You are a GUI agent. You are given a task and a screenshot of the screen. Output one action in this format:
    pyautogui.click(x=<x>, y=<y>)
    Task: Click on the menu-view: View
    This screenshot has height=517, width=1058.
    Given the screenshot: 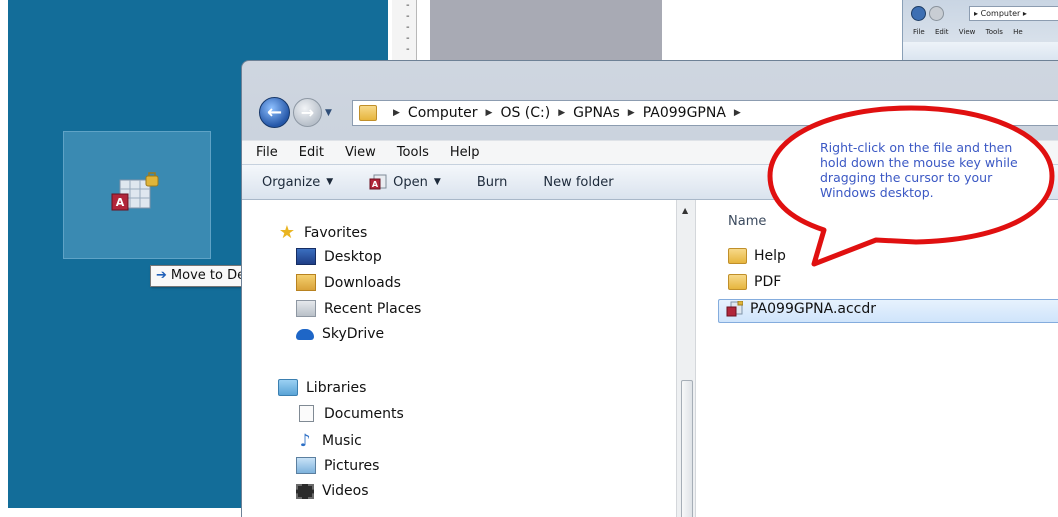 What is the action you would take?
    pyautogui.click(x=360, y=152)
    